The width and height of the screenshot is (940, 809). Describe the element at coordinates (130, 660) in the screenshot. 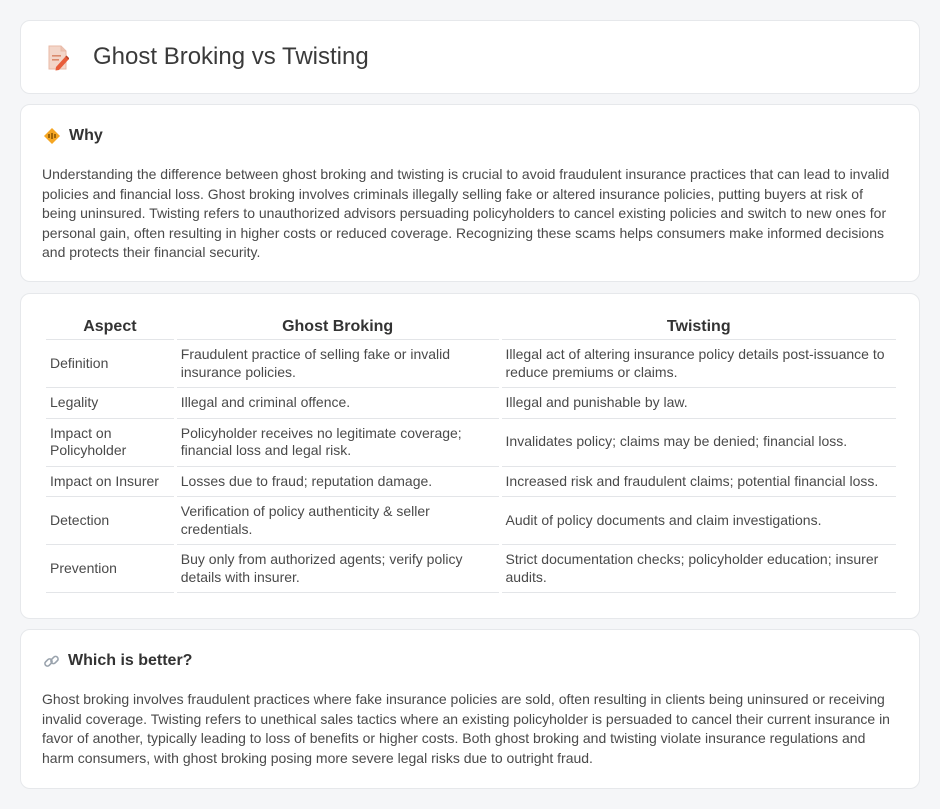

I see `better-heading-label: Which is better?` at that location.